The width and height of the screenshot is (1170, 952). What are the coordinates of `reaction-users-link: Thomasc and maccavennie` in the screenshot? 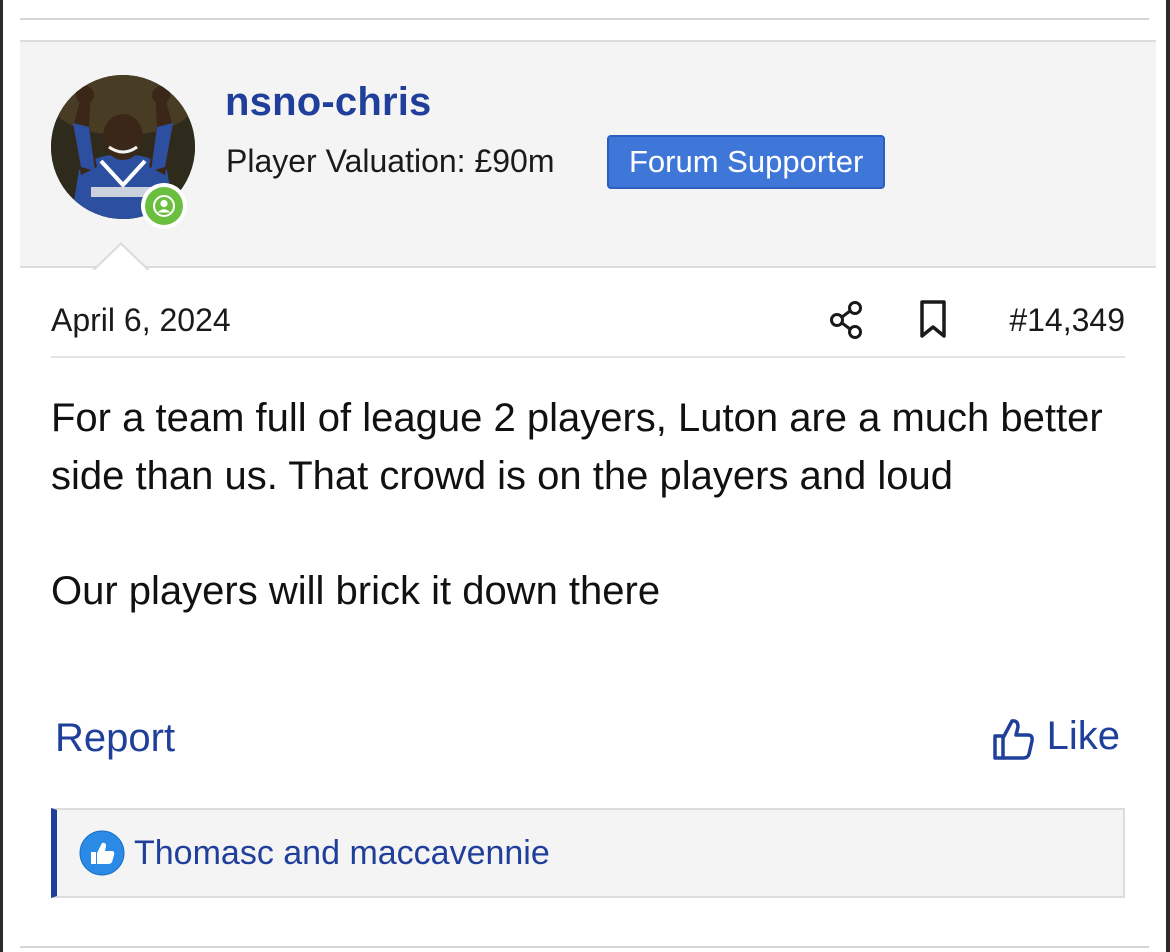 It's located at (342, 853).